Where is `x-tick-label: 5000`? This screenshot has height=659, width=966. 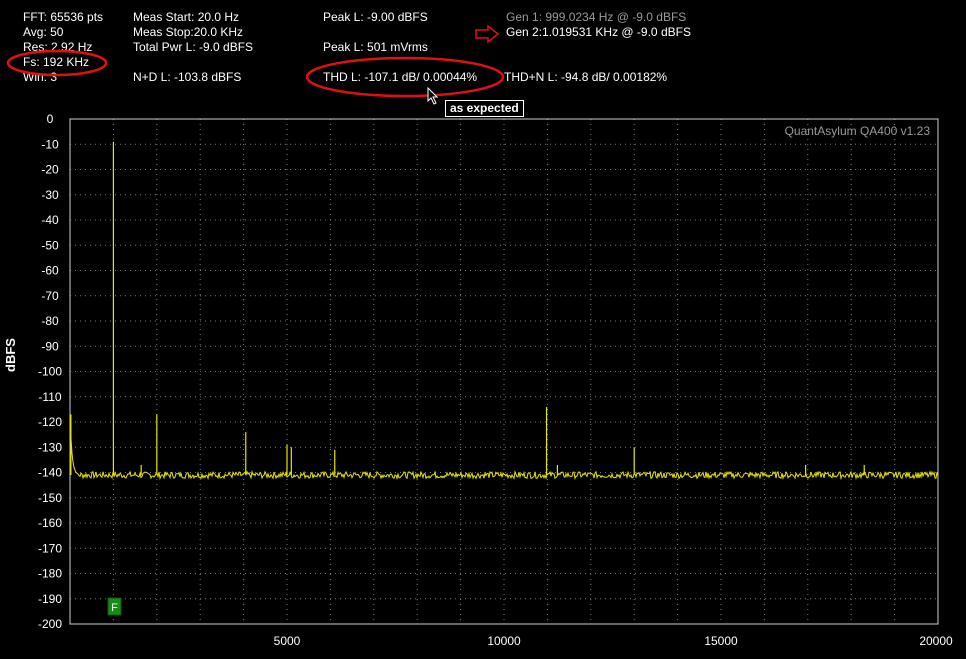 x-tick-label: 5000 is located at coordinates (287, 641).